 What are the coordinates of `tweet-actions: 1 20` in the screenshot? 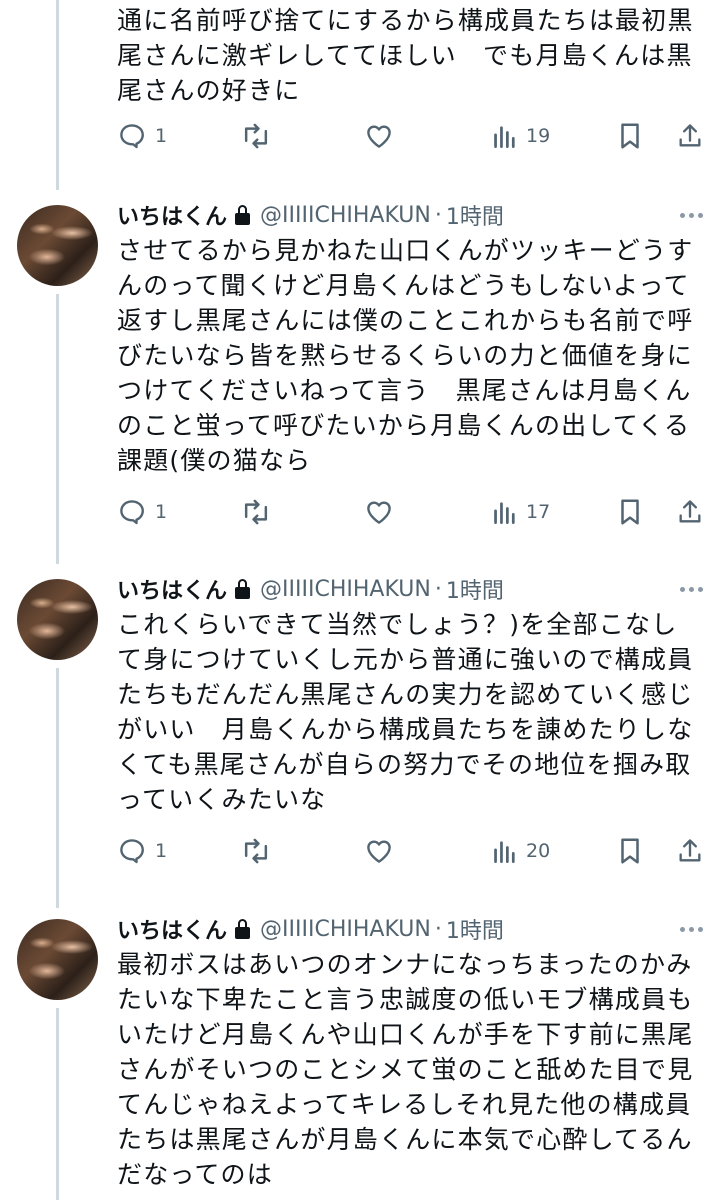 It's located at (361, 856).